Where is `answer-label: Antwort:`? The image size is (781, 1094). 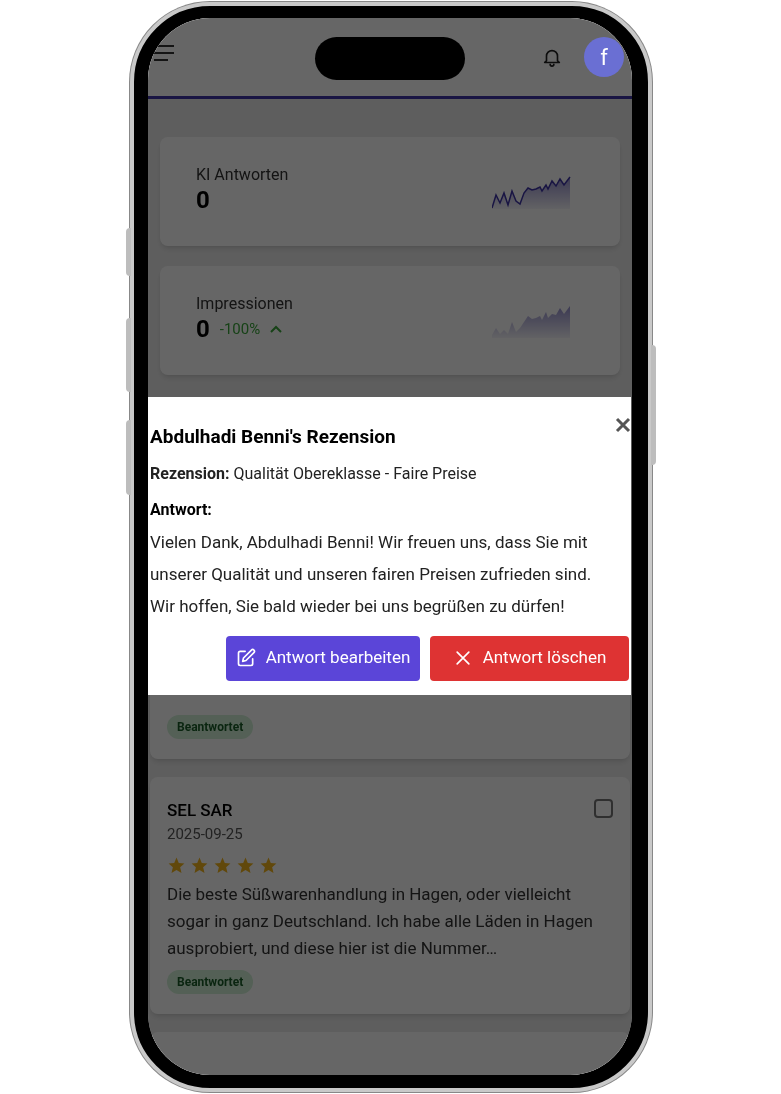
answer-label: Antwort: is located at coordinates (181, 509).